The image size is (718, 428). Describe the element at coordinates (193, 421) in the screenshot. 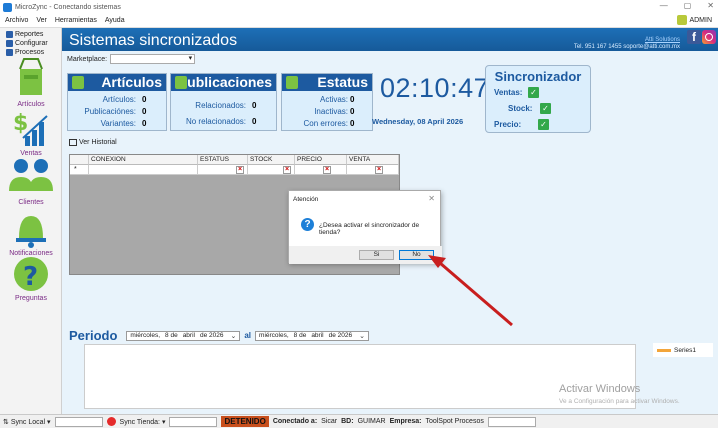

I see `sync-tienda-field` at that location.